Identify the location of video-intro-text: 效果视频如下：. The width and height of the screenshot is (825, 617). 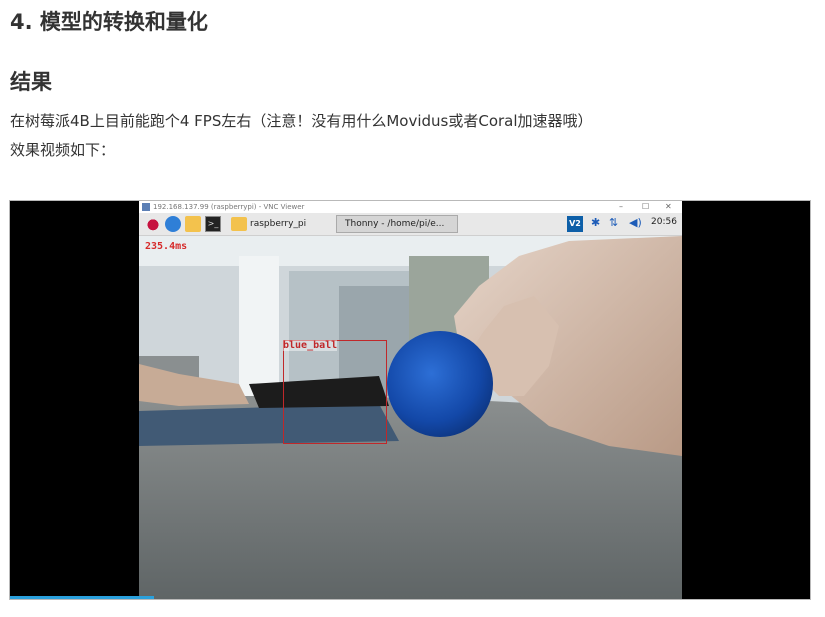
(63, 150).